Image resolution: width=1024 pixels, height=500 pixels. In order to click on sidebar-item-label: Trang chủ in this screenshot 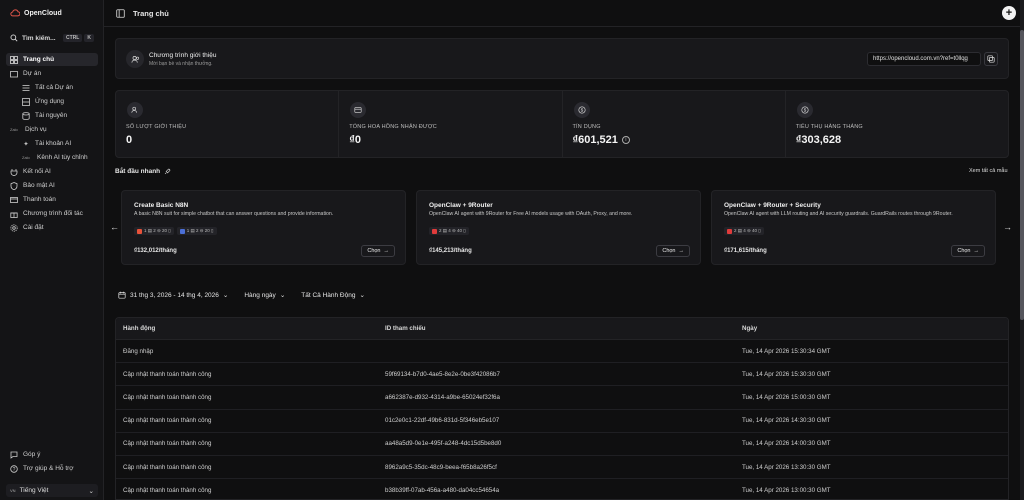, I will do `click(39, 59)`.